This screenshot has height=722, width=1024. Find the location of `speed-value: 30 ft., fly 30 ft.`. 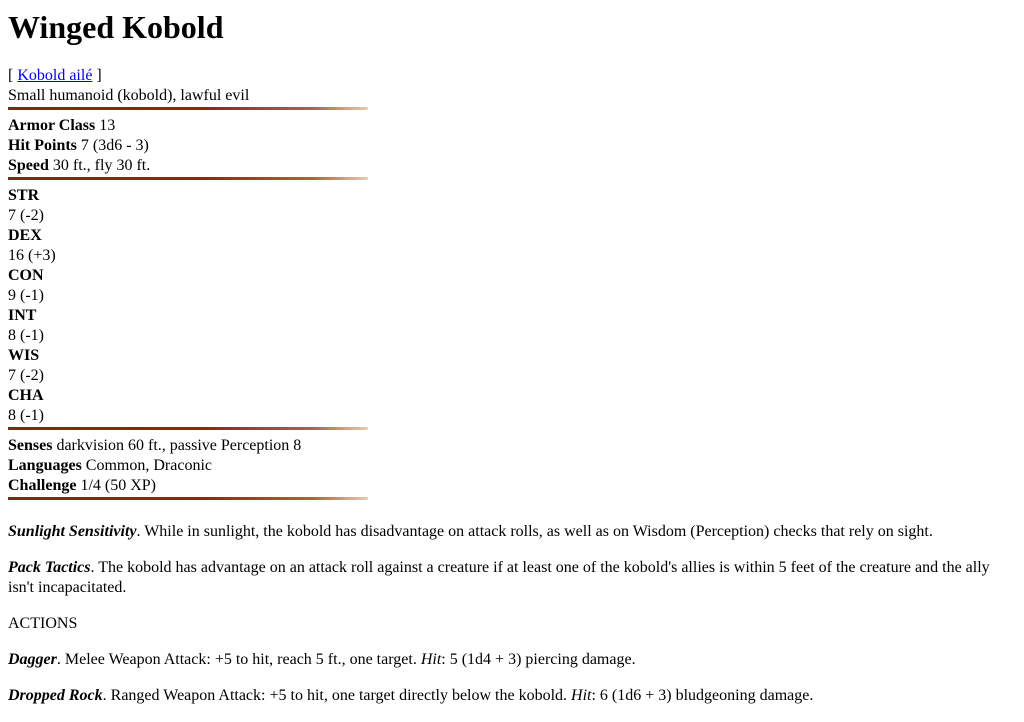

speed-value: 30 ft., fly 30 ft. is located at coordinates (99, 165).